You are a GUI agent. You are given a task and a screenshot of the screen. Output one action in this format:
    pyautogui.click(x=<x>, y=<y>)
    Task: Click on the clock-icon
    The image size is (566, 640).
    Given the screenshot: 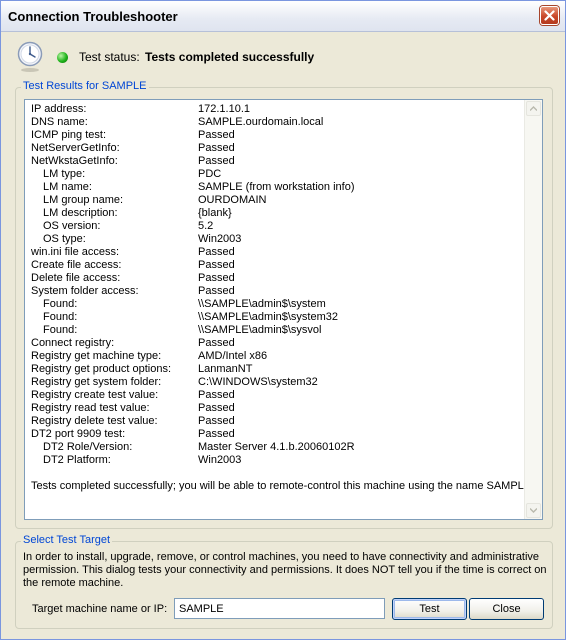 What is the action you would take?
    pyautogui.click(x=30, y=56)
    